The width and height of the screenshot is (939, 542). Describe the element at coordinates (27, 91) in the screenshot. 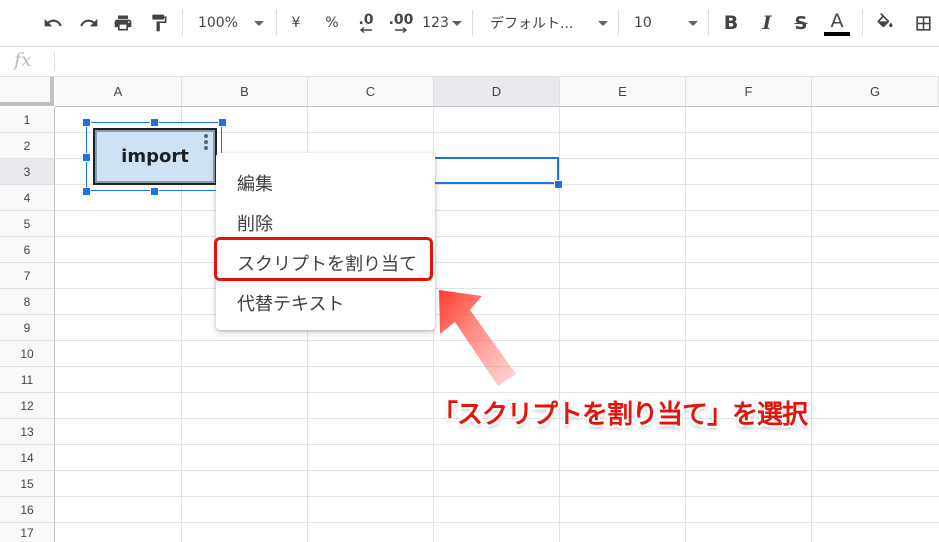

I see `select-all-corner` at that location.